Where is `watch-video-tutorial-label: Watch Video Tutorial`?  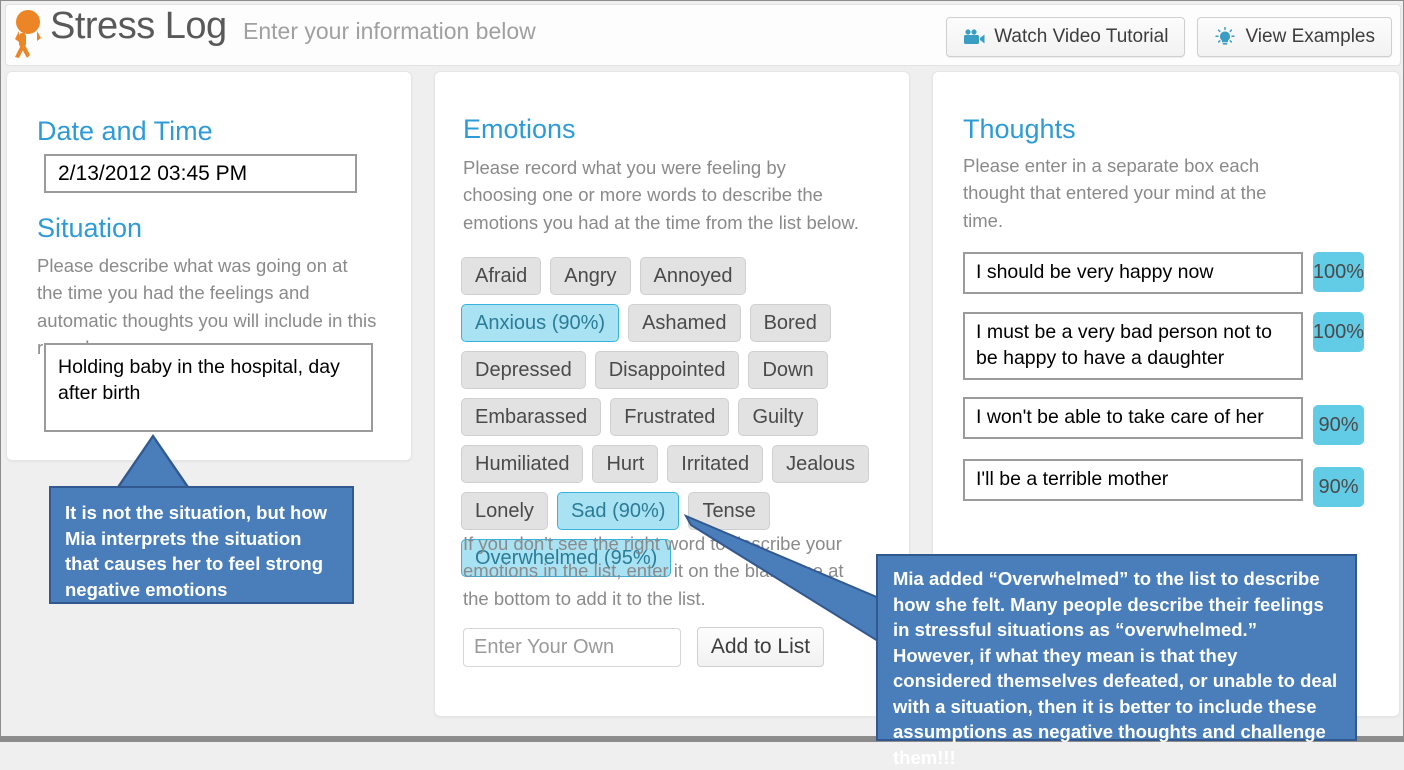 watch-video-tutorial-label: Watch Video Tutorial is located at coordinates (1081, 36).